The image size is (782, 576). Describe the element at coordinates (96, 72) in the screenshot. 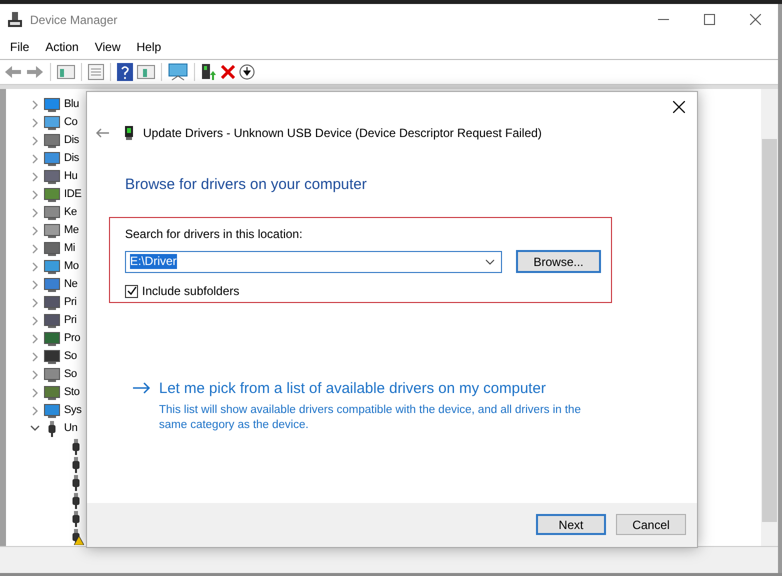

I see `properties-icon` at that location.